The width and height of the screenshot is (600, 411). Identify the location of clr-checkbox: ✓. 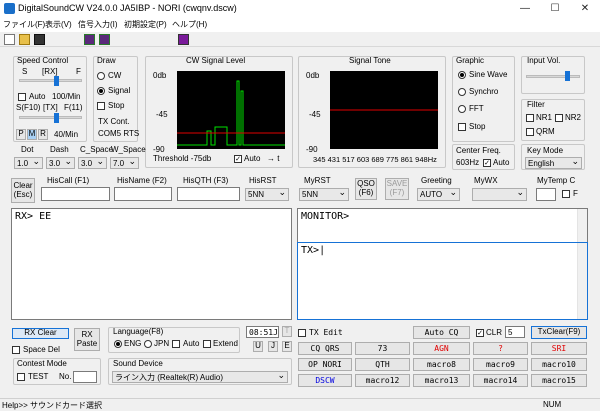
(480, 333).